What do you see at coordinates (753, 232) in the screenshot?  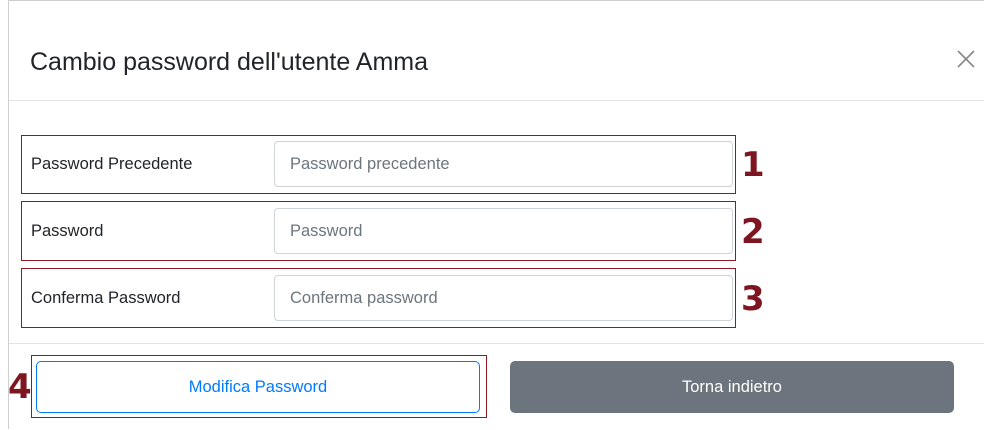 I see `annotation-marker-2: 2` at bounding box center [753, 232].